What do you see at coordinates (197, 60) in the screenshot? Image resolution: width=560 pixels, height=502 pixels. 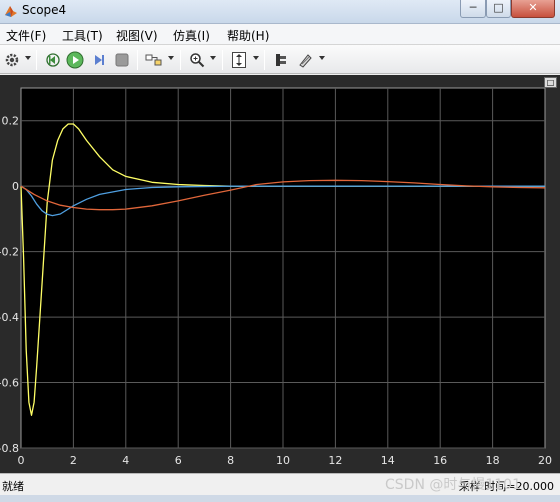 I see `zoom-in-icon` at bounding box center [197, 60].